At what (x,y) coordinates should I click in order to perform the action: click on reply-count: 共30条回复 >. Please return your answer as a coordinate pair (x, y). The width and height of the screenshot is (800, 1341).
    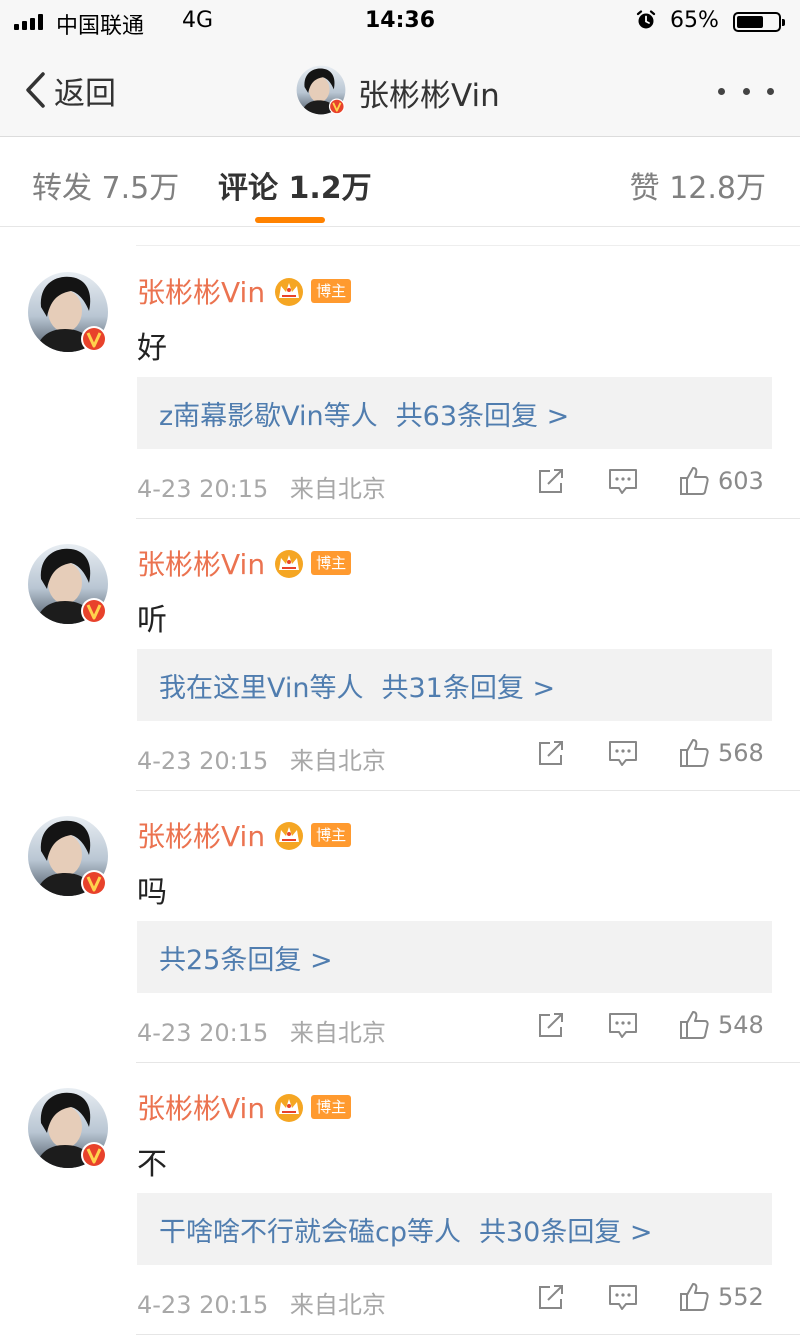
    Looking at the image, I should click on (565, 1232).